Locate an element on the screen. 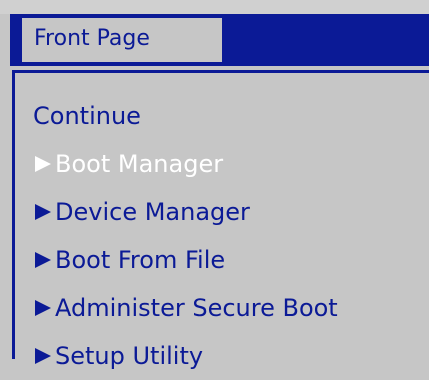 This screenshot has height=380, width=429. menu-item-device-manager: Device Manager is located at coordinates (185, 212).